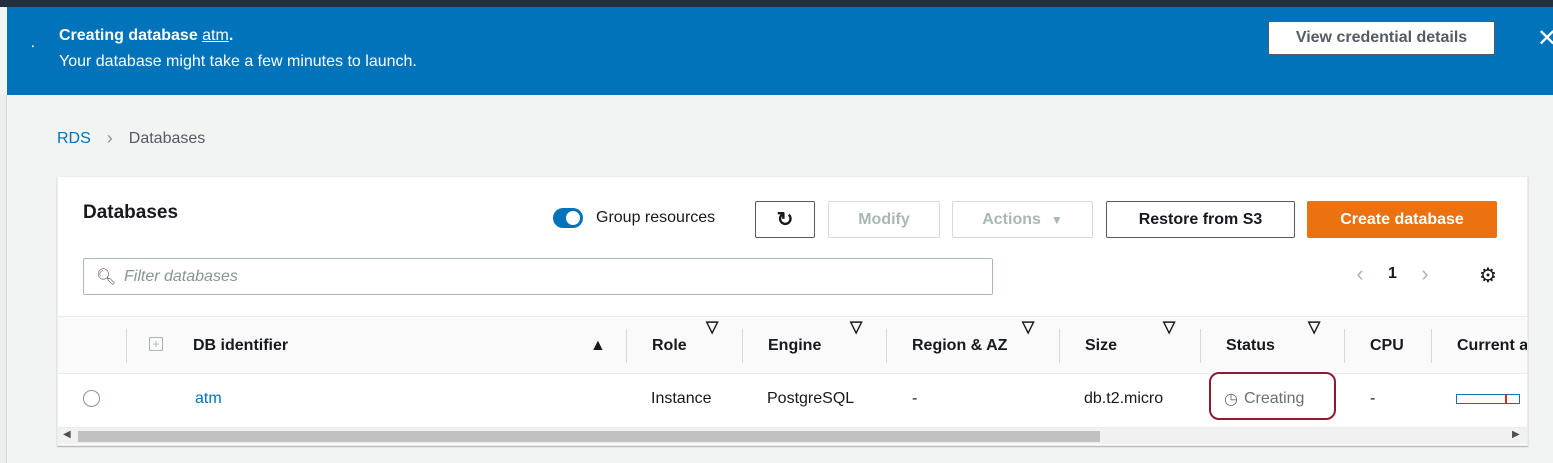 The width and height of the screenshot is (1553, 463). Describe the element at coordinates (1545, 38) in the screenshot. I see `close-icon: ✕` at that location.